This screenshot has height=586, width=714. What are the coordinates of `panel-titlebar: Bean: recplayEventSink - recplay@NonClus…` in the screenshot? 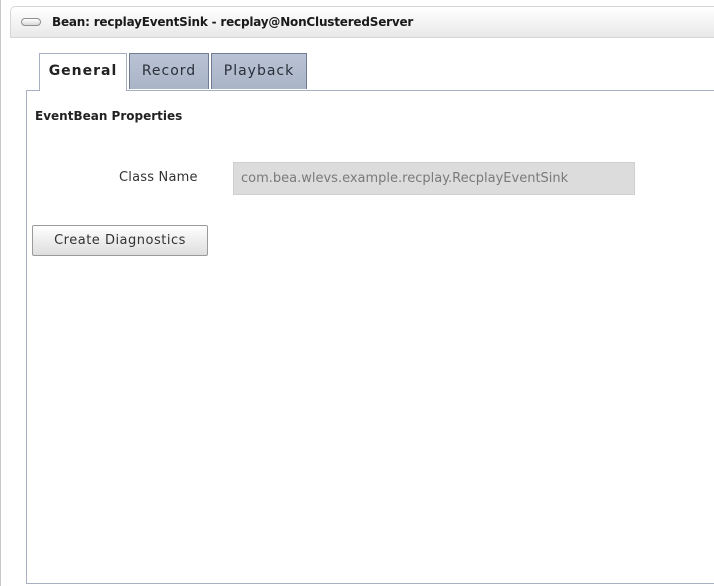 It's located at (362, 22).